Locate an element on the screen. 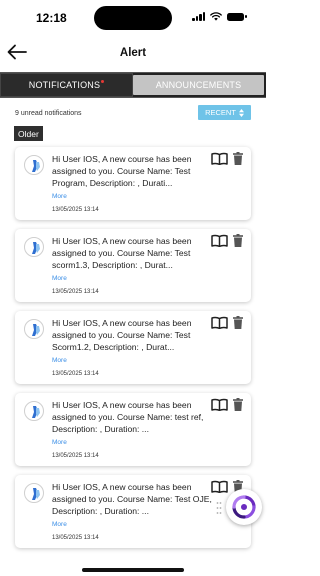  group-header-older: Older is located at coordinates (28, 133).